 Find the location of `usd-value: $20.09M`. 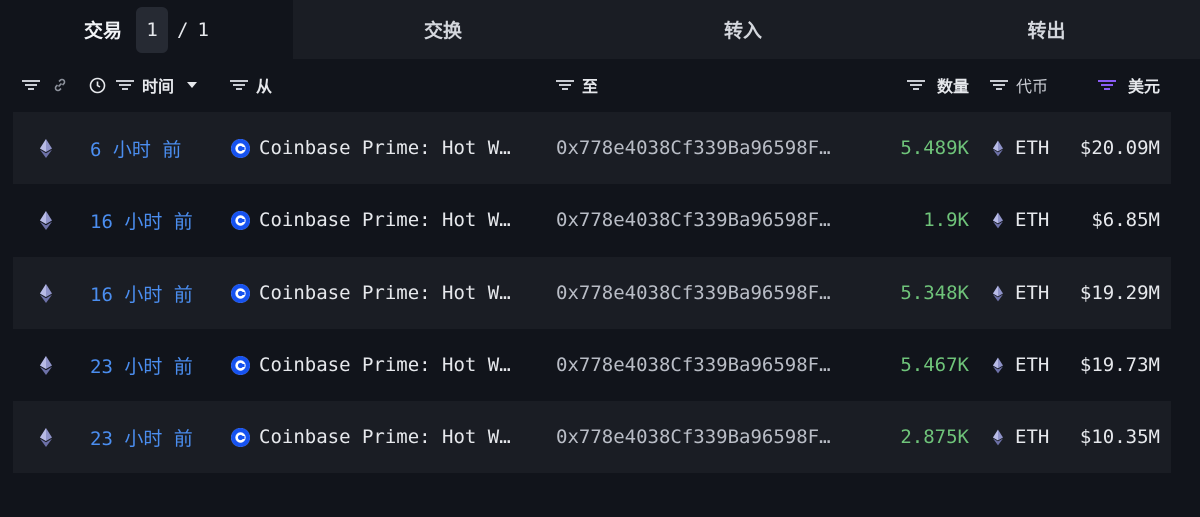

usd-value: $20.09M is located at coordinates (1119, 148).